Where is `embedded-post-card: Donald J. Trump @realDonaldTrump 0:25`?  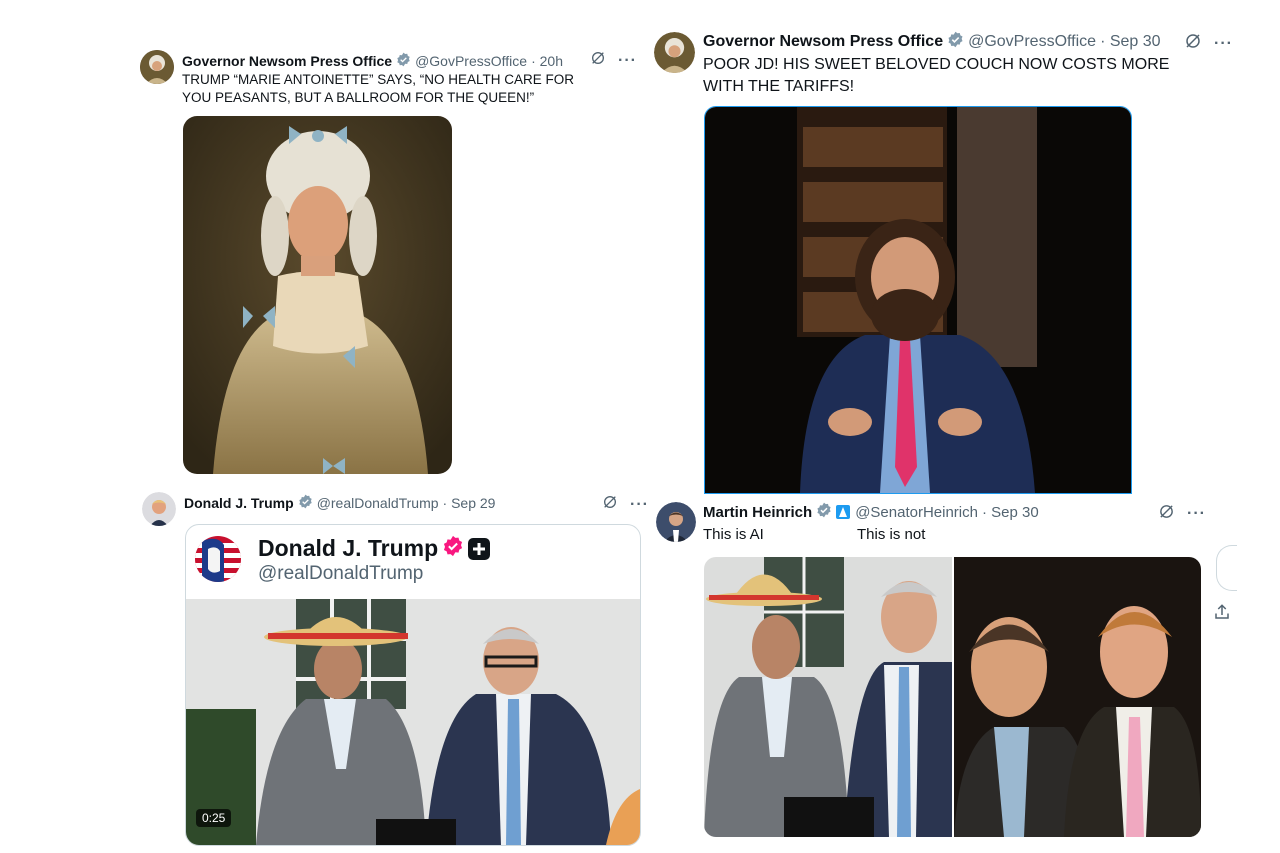
embedded-post-card: Donald J. Trump @realDonaldTrump 0:25 is located at coordinates (413, 685).